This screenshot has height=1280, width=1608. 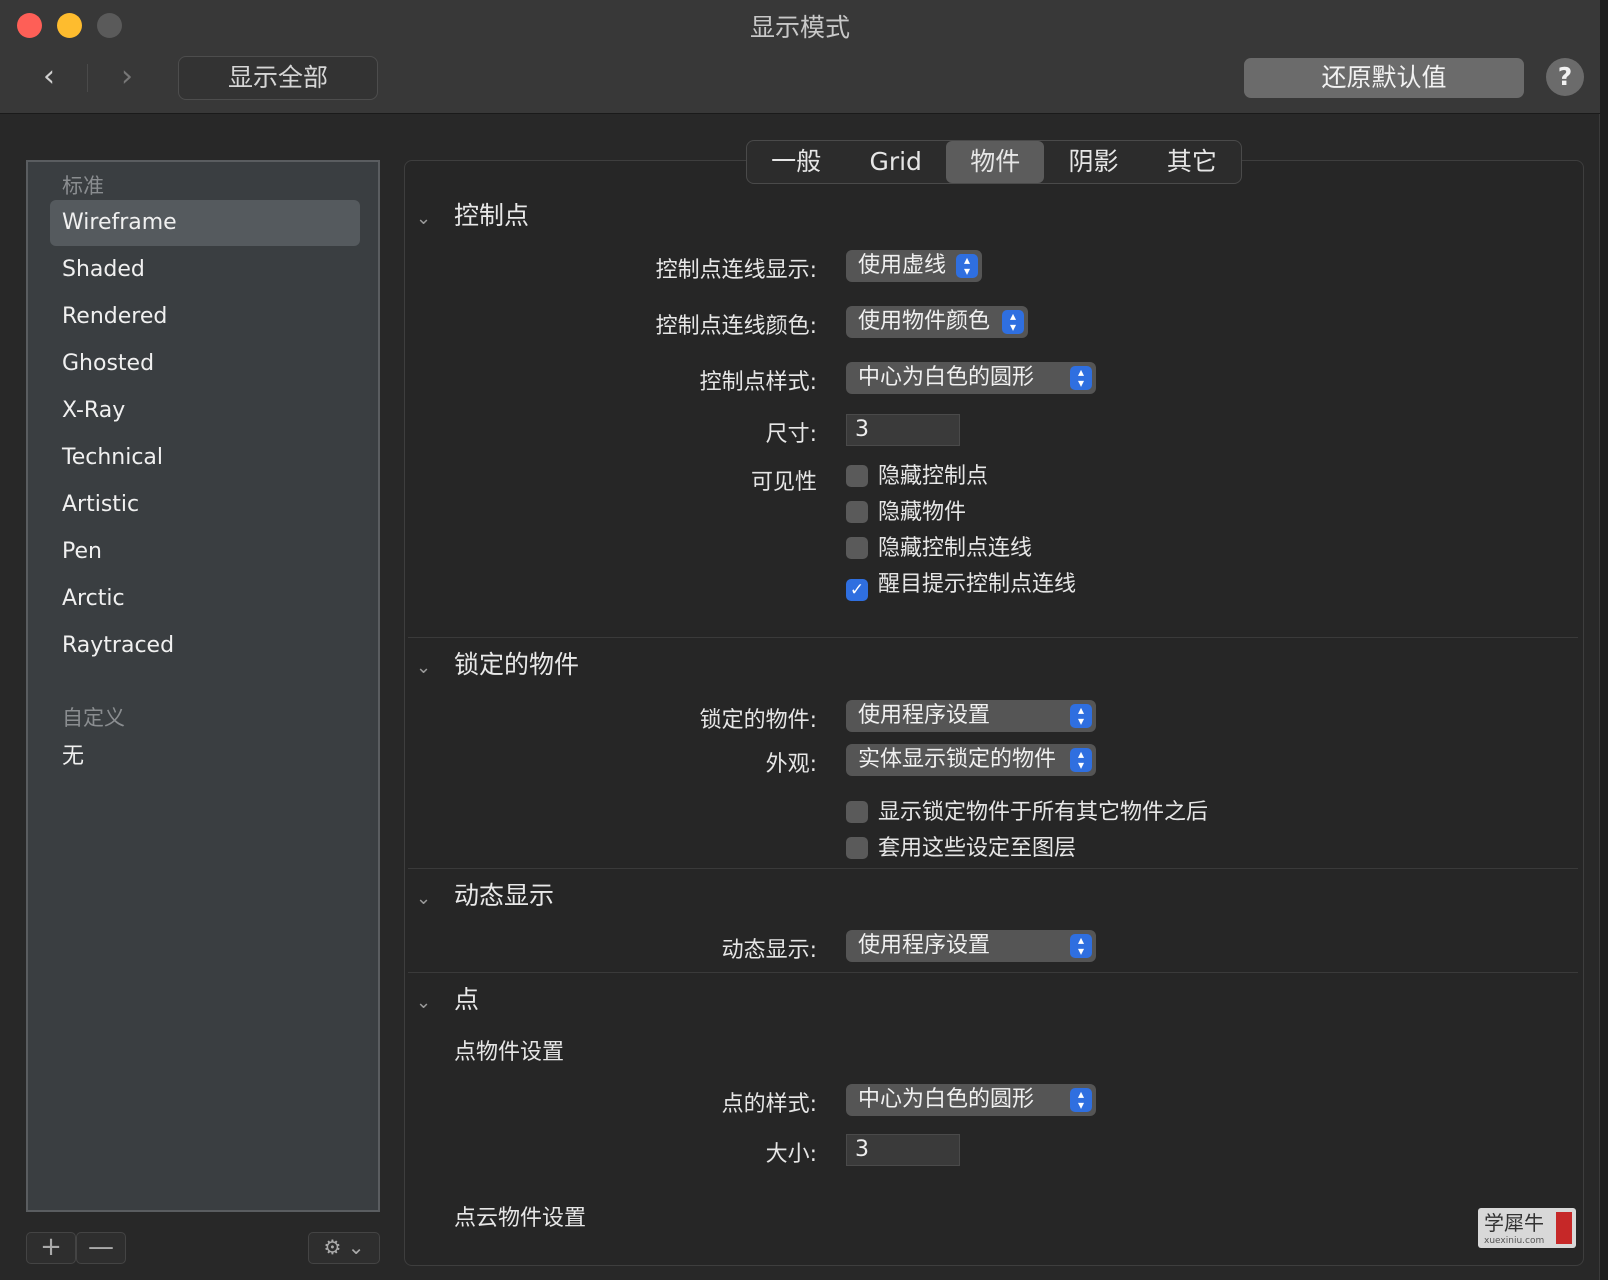 I want to click on apply-to-layers-checkbox: 套用这些设定至图层, so click(x=961, y=850).